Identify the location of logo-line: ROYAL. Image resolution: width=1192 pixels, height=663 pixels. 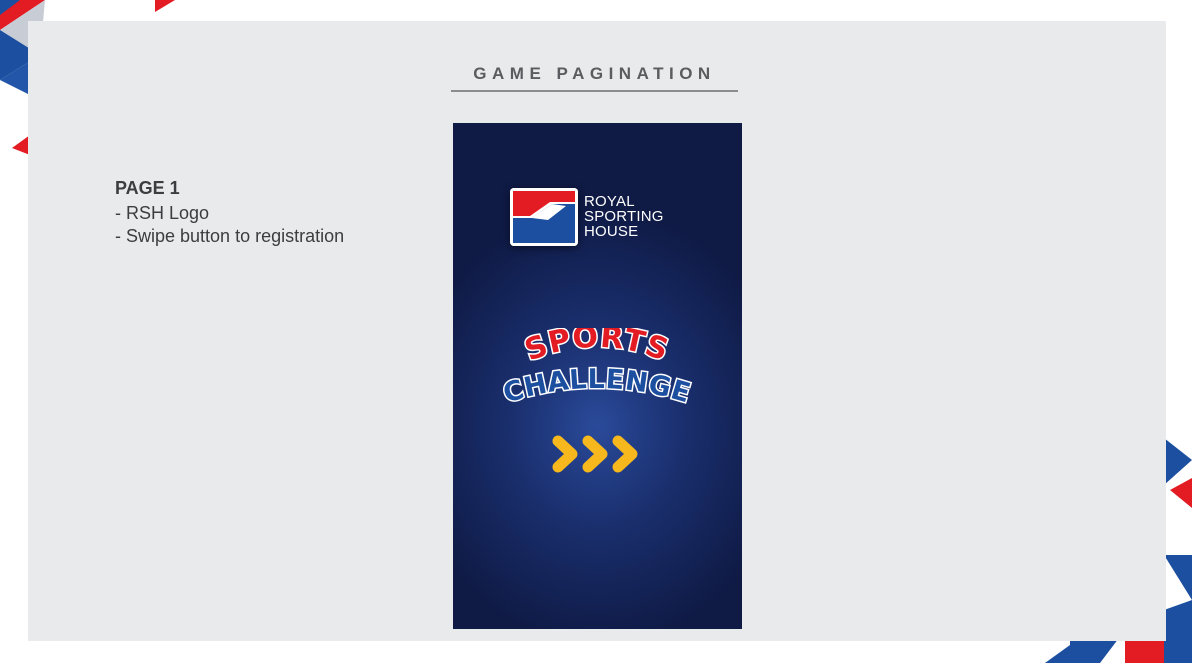
(609, 201).